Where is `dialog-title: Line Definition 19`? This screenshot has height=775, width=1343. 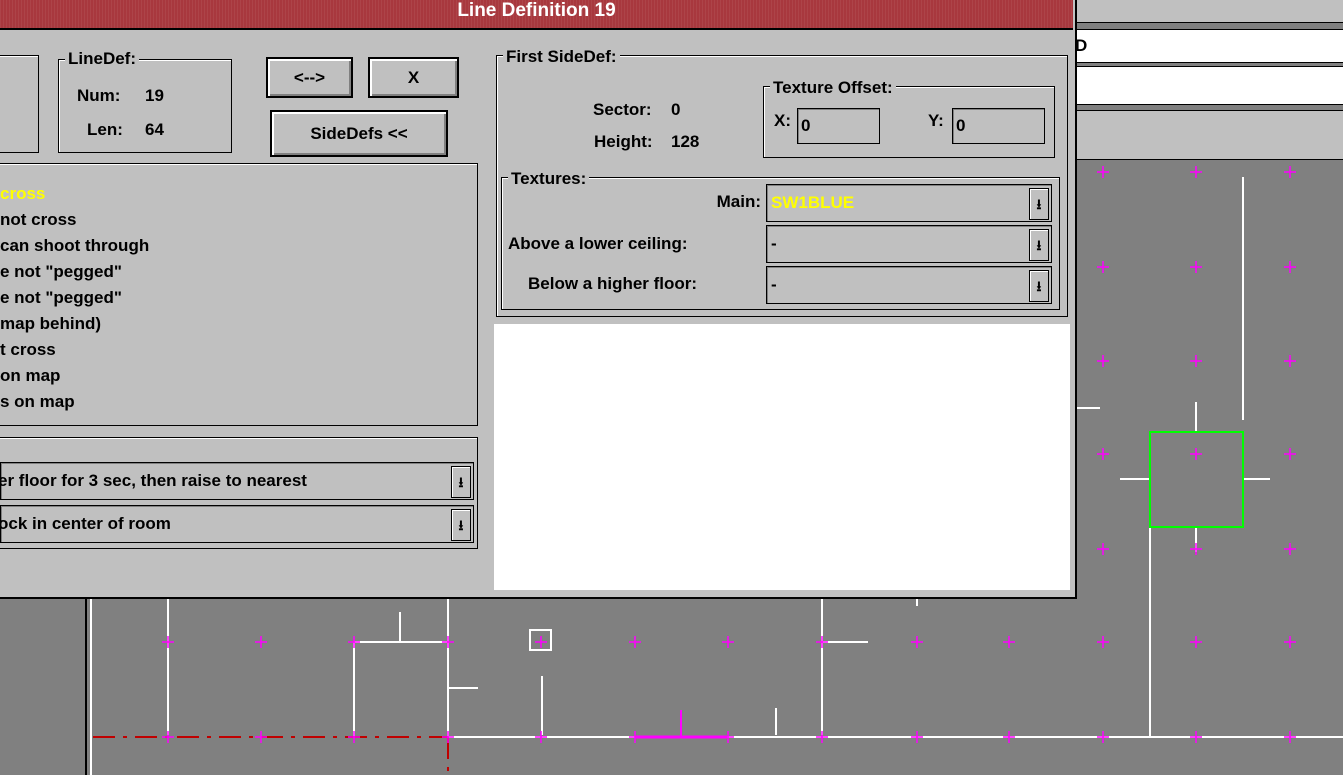
dialog-title: Line Definition 19 is located at coordinates (536, 10).